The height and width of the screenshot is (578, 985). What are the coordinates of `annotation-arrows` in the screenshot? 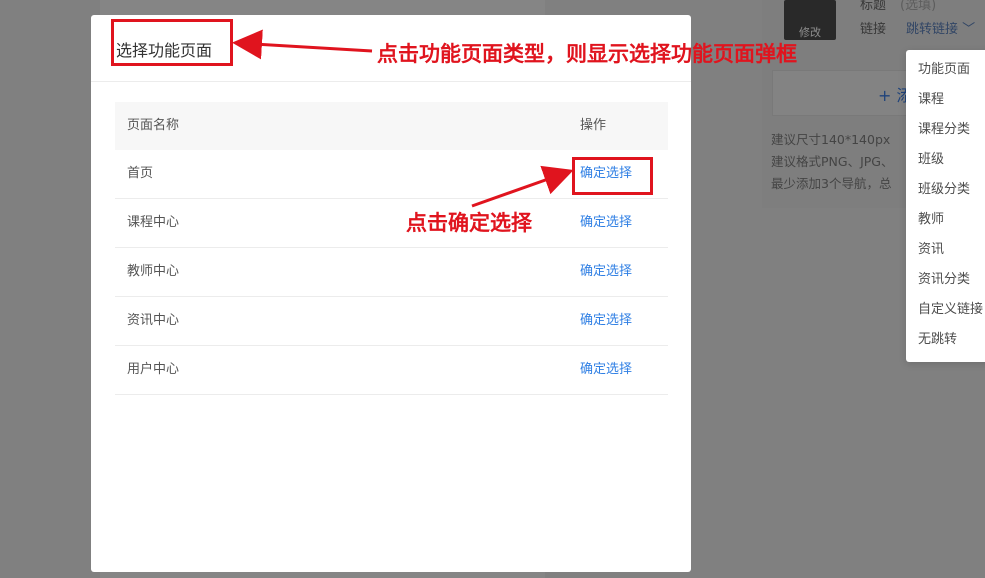 It's located at (403, 118).